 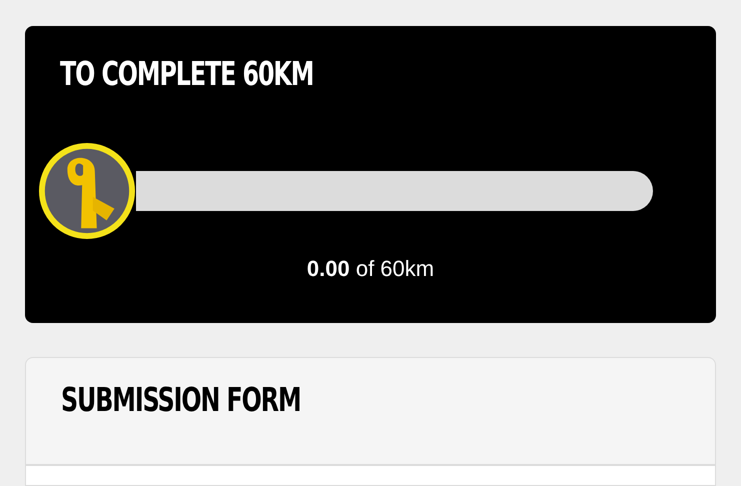 What do you see at coordinates (187, 74) in the screenshot?
I see `card-title: TO COMPLETE 60KM` at bounding box center [187, 74].